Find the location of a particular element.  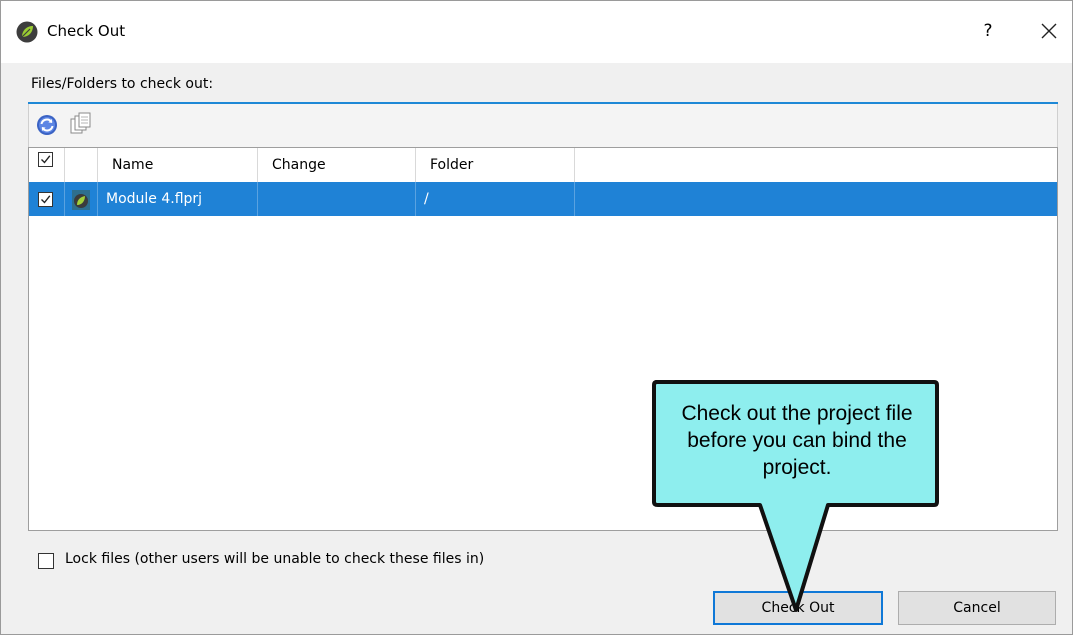

header-checkbox-cell is located at coordinates (47, 165).